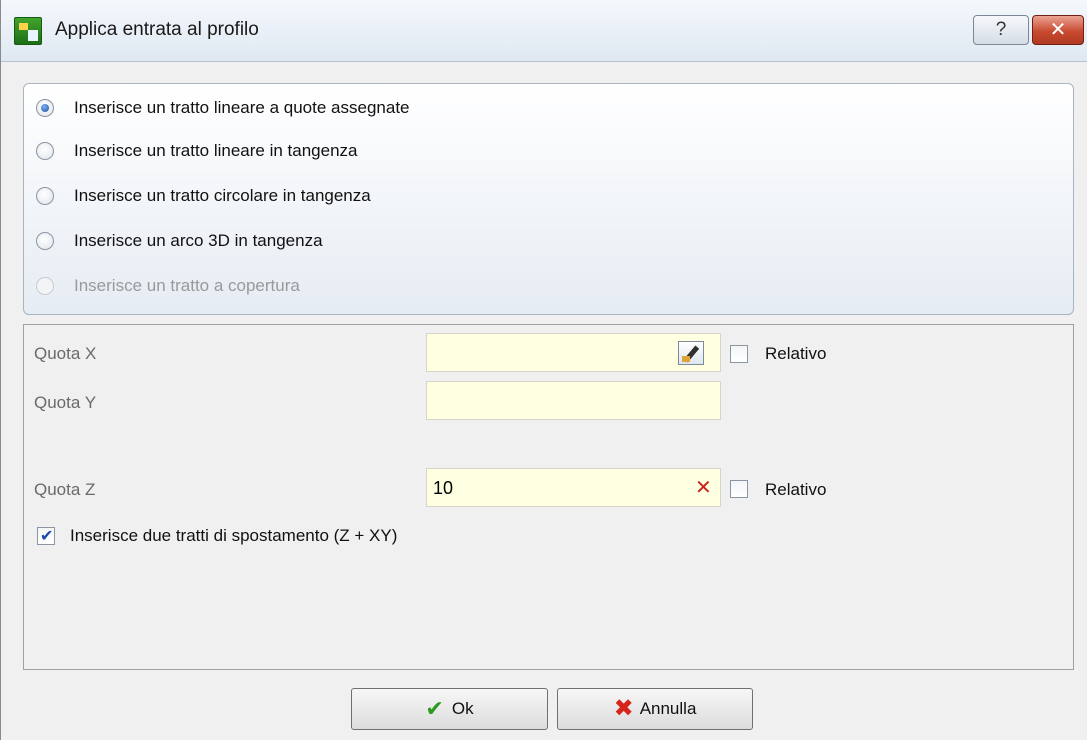  What do you see at coordinates (668, 708) in the screenshot?
I see `cancel-button-label: Annulla` at bounding box center [668, 708].